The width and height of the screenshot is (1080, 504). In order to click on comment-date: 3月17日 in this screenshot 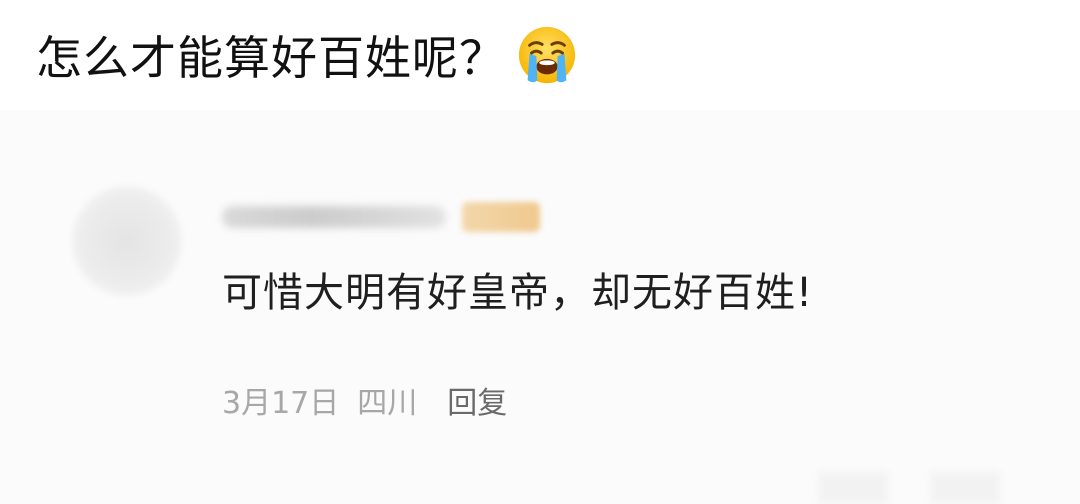, I will do `click(281, 403)`.